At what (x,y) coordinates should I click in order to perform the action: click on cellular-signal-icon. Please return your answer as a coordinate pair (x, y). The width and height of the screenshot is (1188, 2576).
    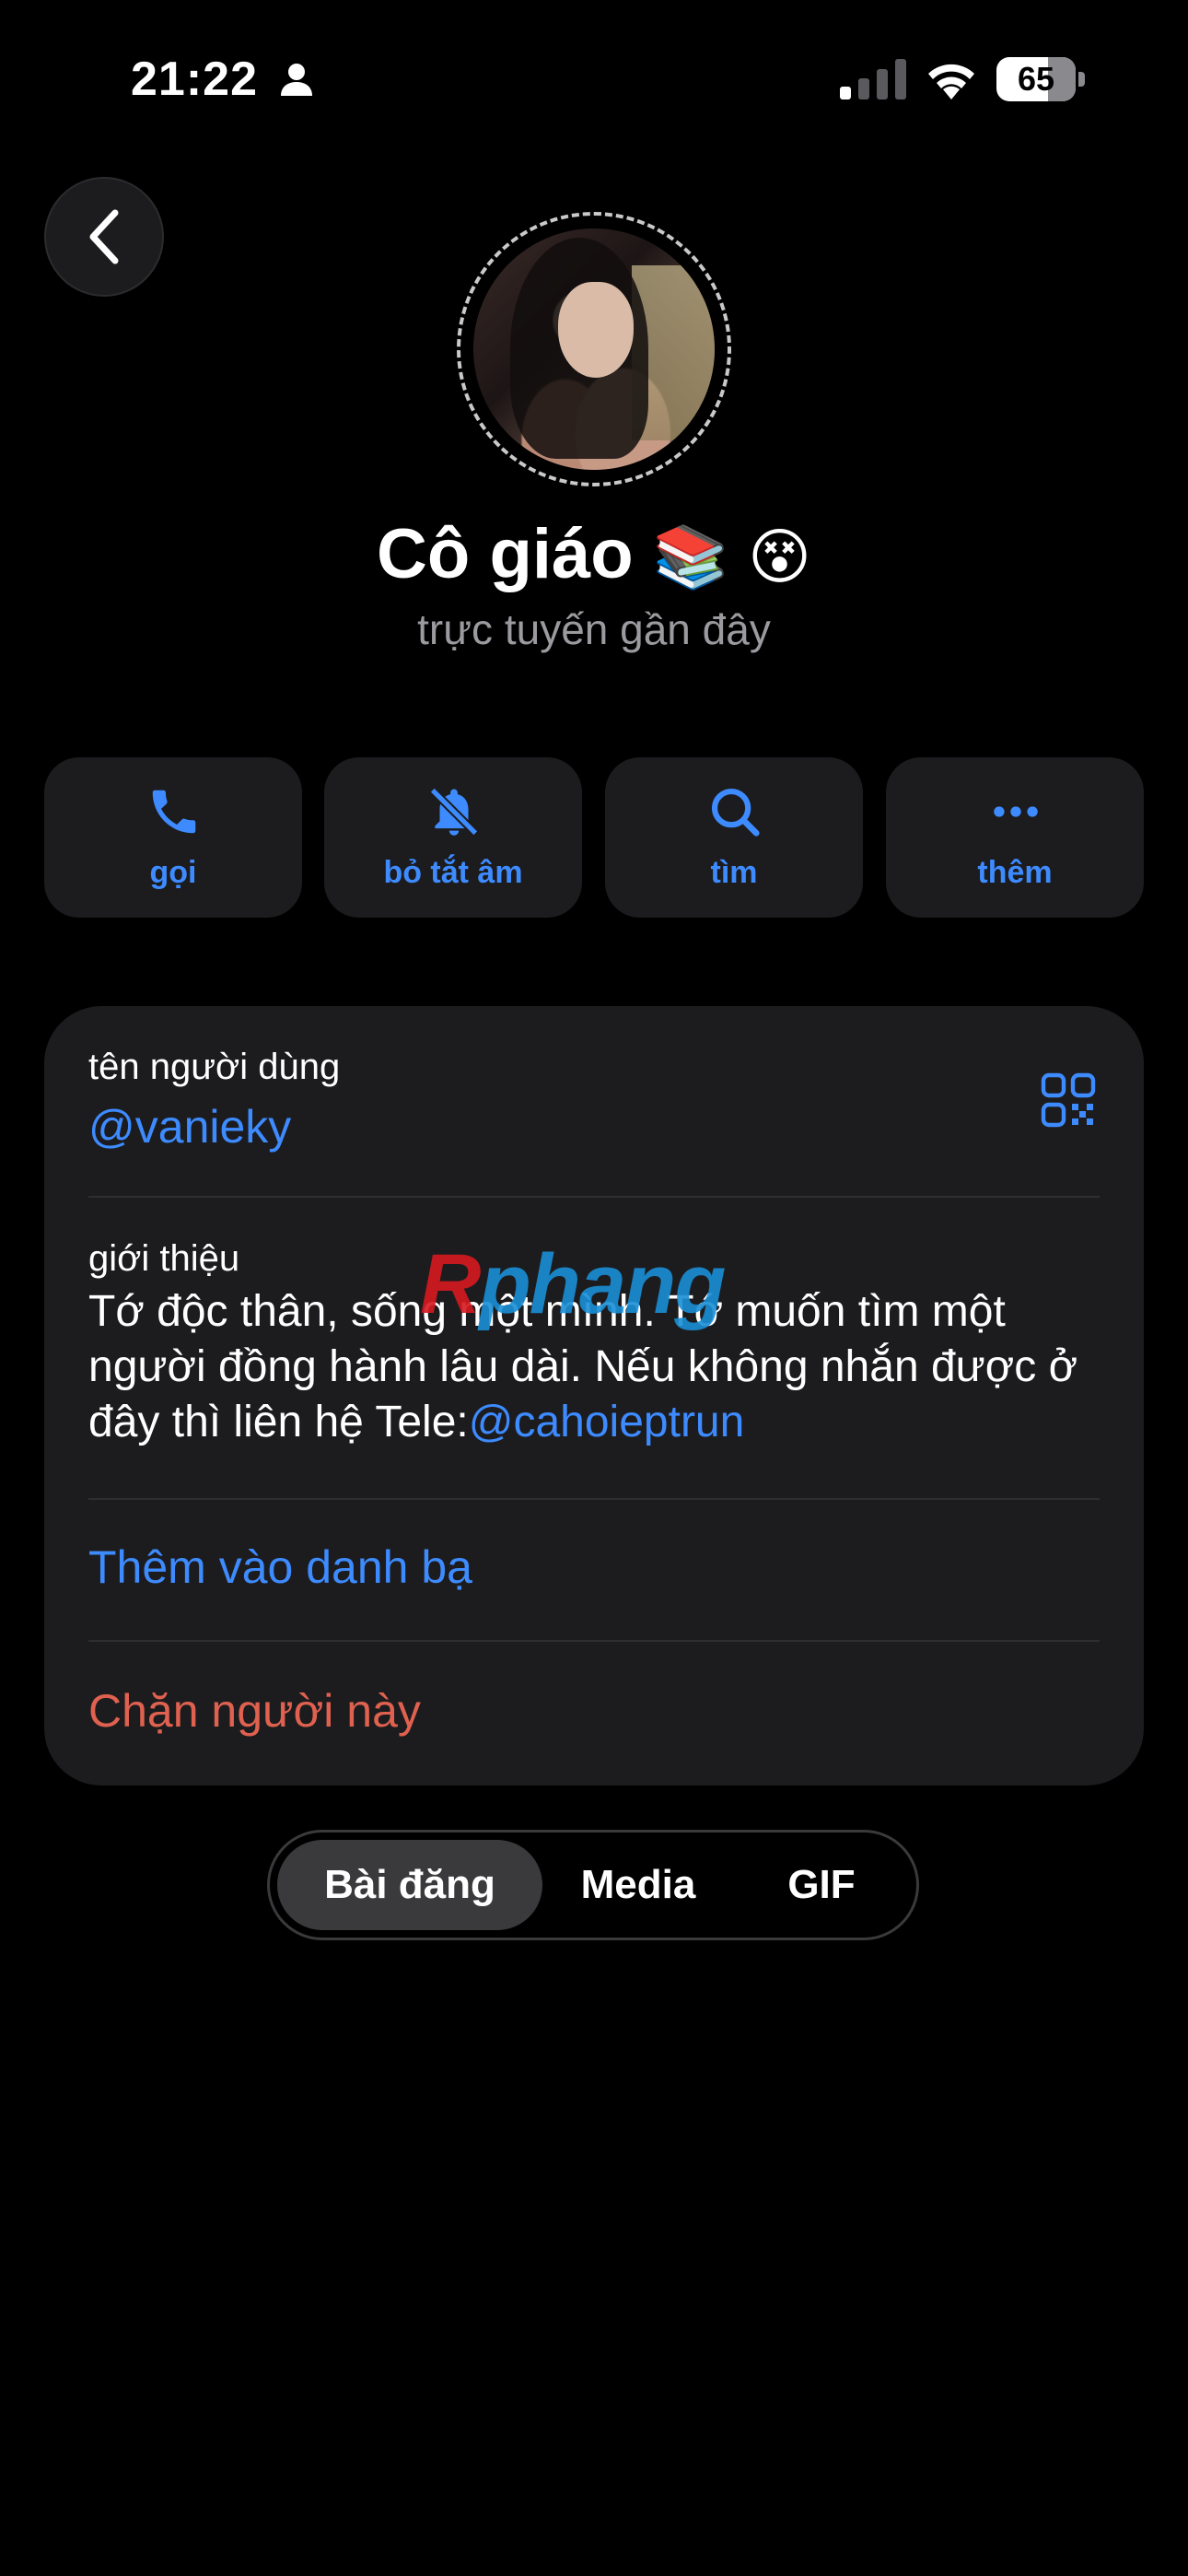
    Looking at the image, I should click on (873, 79).